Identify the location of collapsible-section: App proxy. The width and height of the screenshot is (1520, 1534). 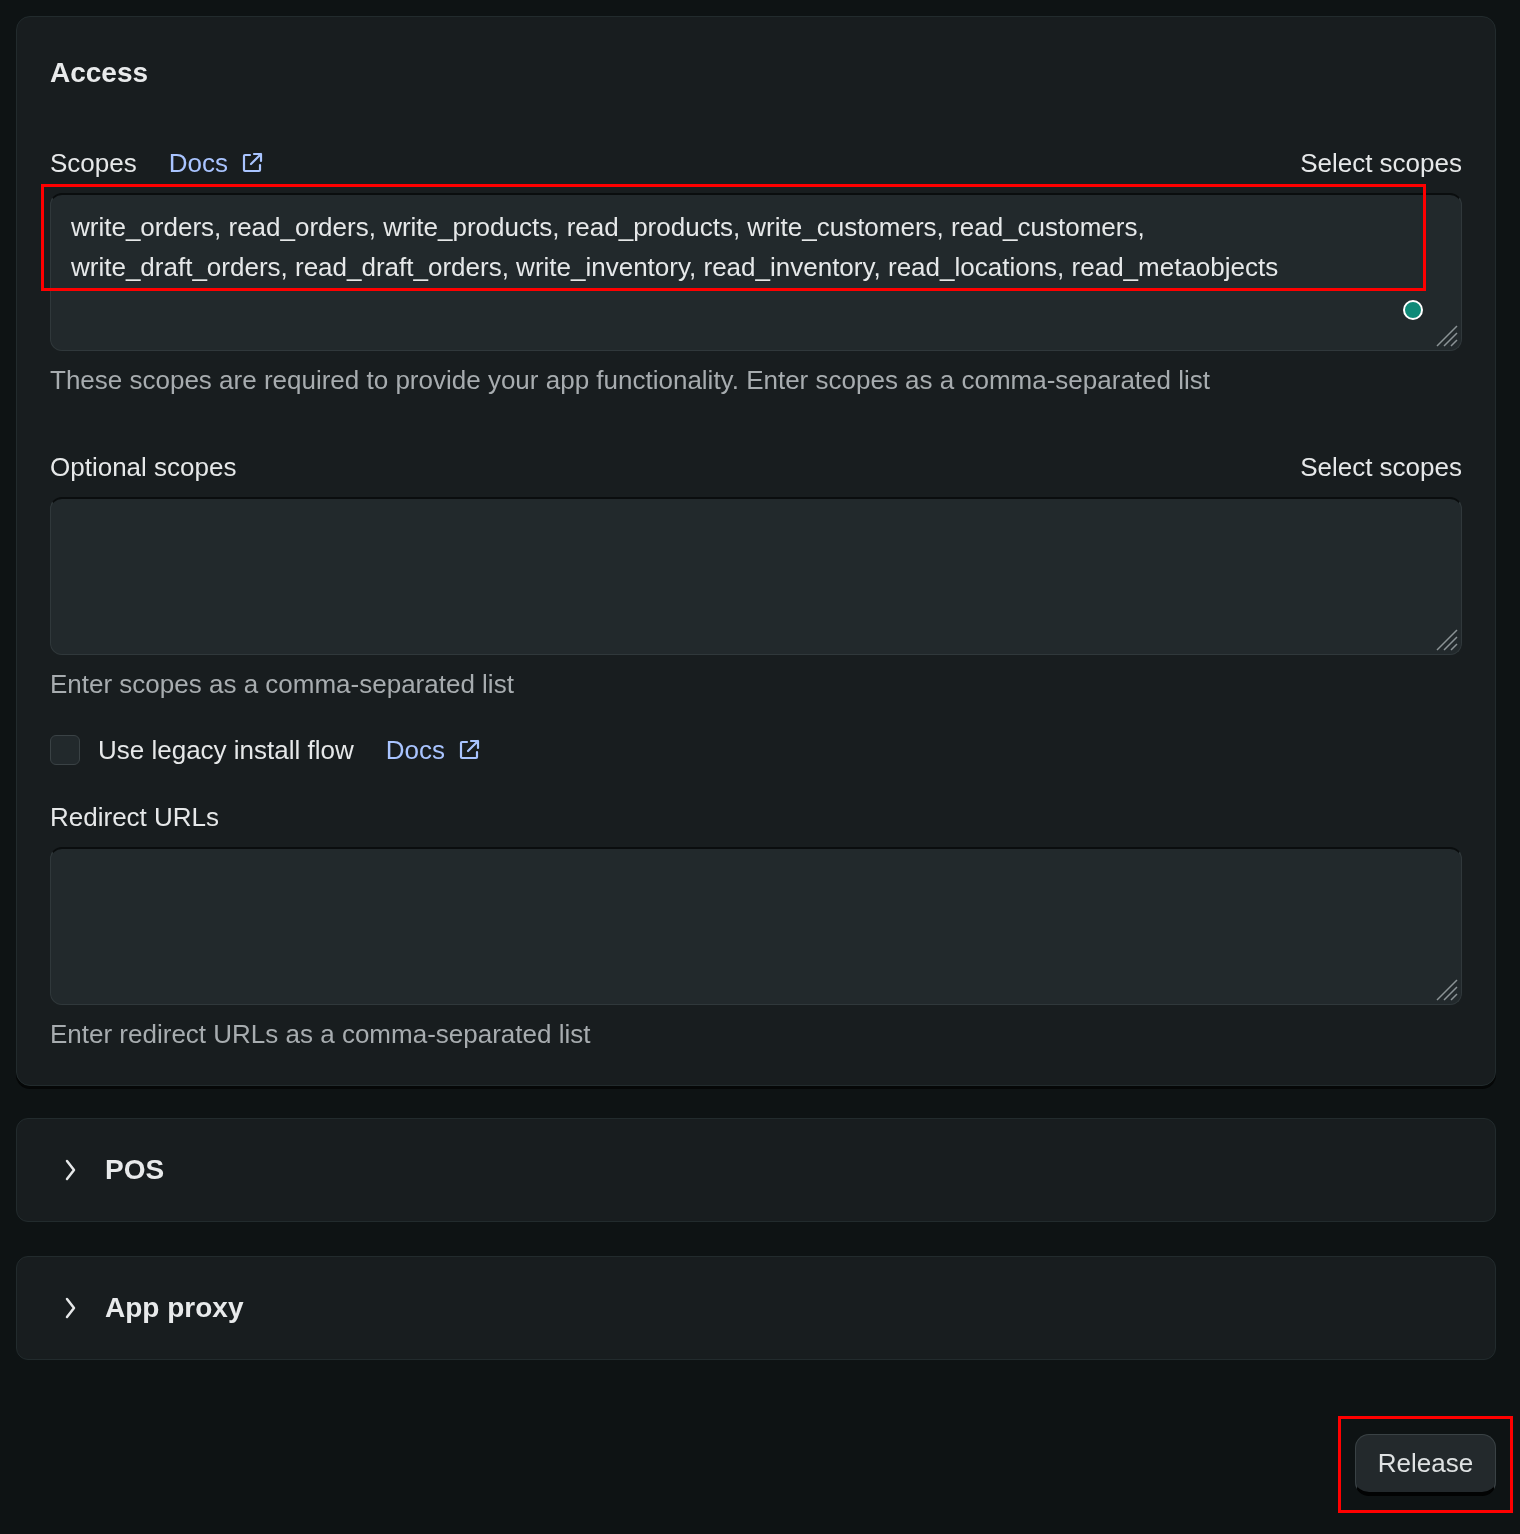
(756, 1308).